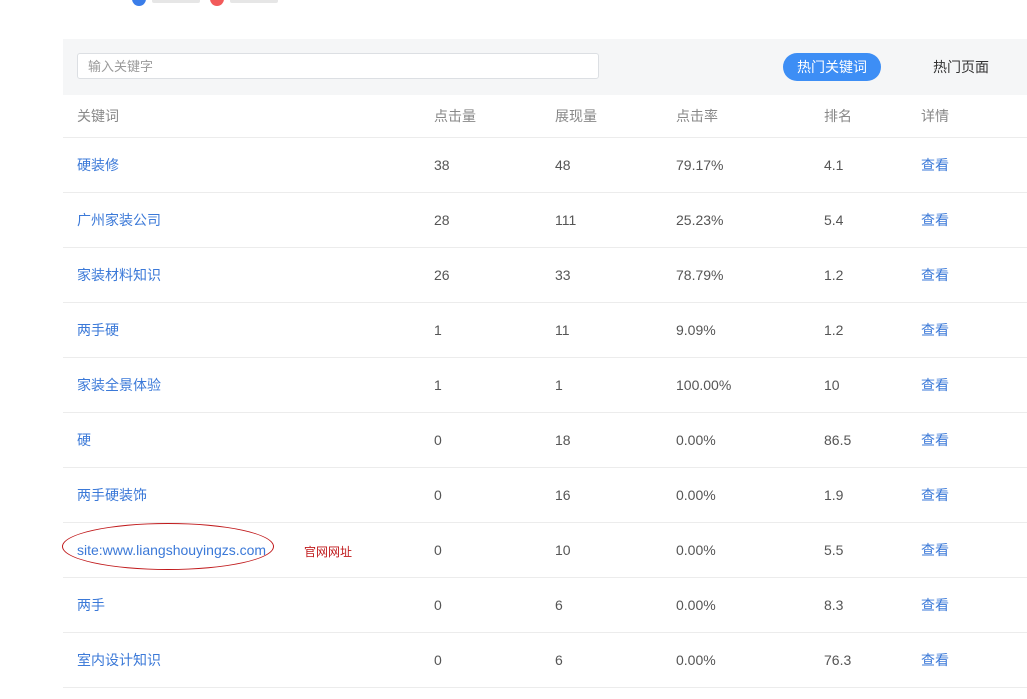 The height and width of the screenshot is (699, 1027). I want to click on keyword-cell: 两手, so click(248, 605).